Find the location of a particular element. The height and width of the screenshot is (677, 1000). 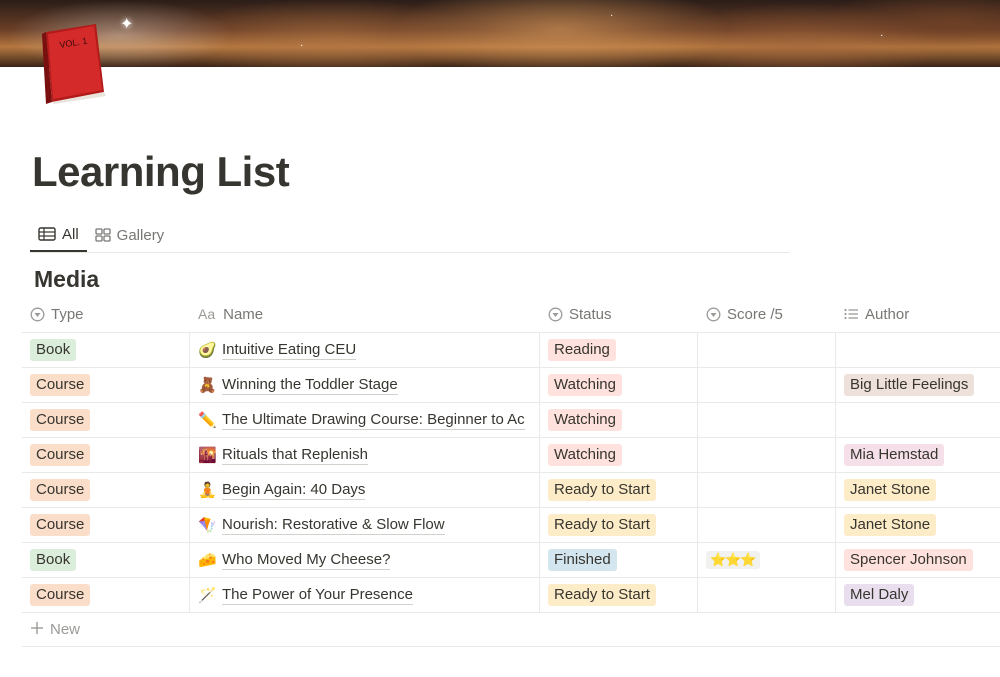

item-name: The Power of Your Presence is located at coordinates (317, 595).